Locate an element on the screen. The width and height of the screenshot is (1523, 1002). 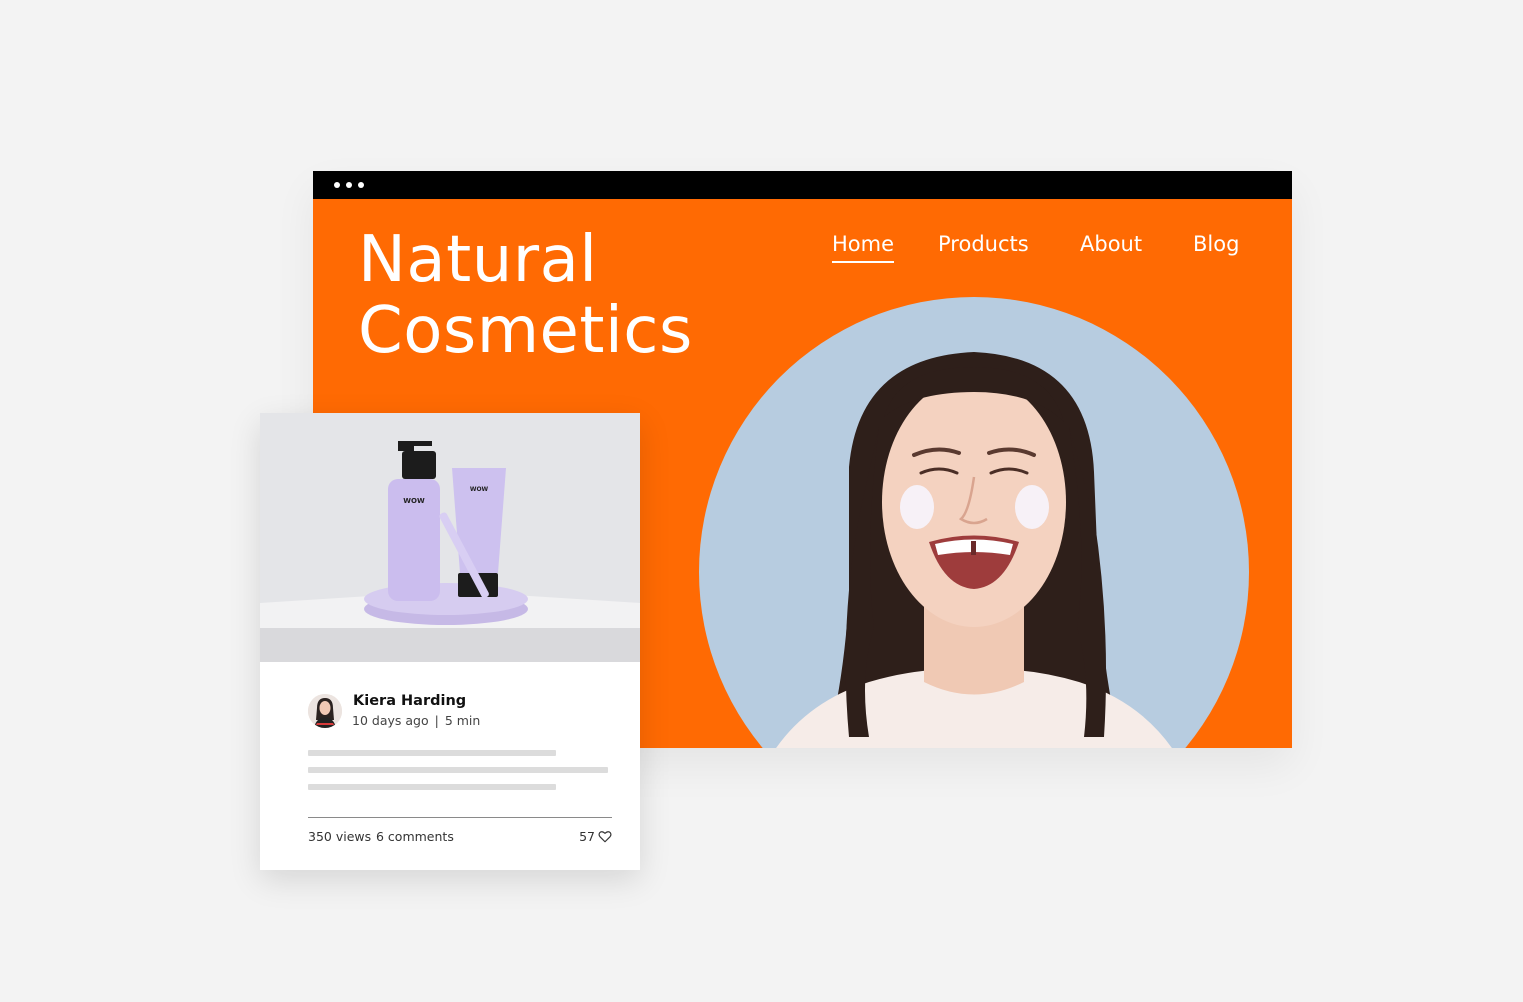
nav-products: Products is located at coordinates (983, 244).